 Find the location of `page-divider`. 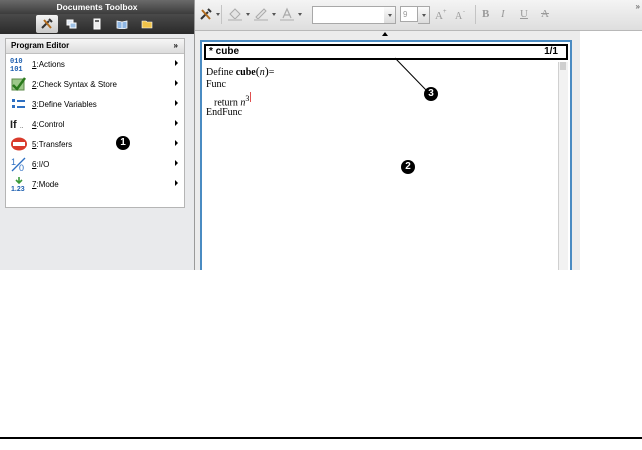

page-divider is located at coordinates (321, 438).